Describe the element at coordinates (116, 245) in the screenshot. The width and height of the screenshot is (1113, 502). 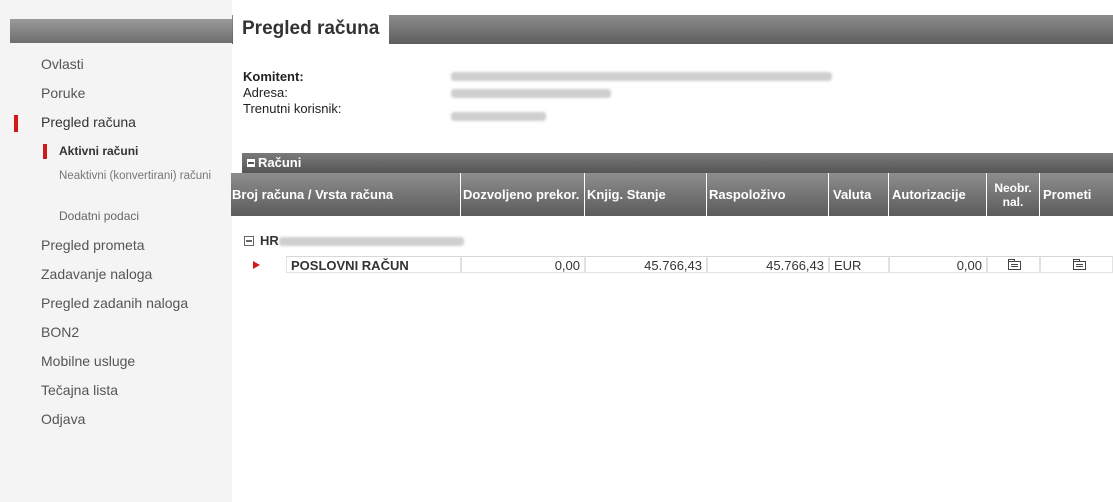
I see `sidebar-item-pregled-prometa: Pregled prometa` at that location.